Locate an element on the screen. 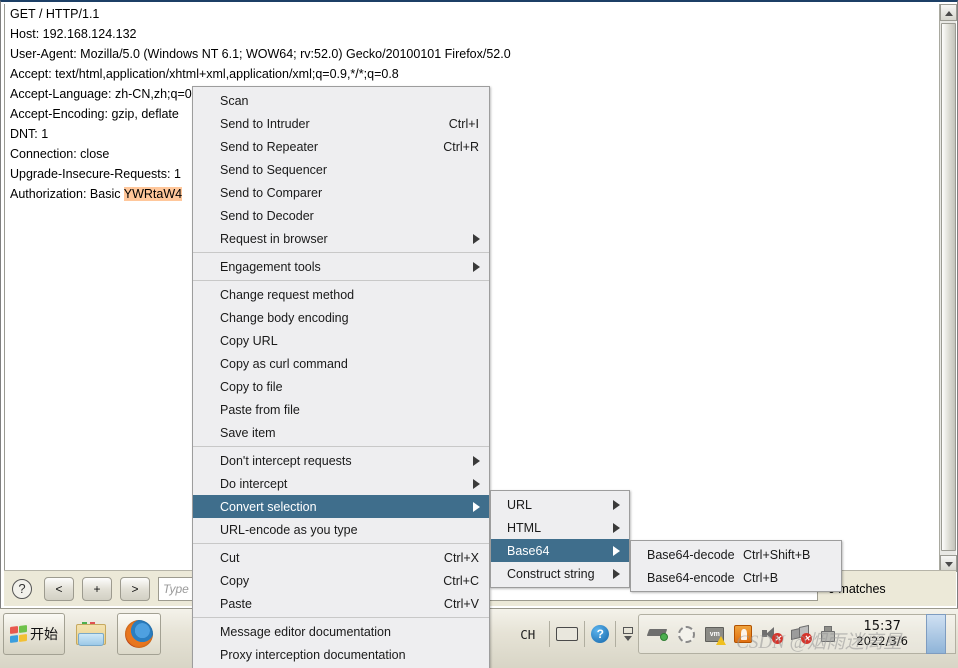 The image size is (958, 668). menu-item-convert-selection: Convert selection is located at coordinates (341, 506).